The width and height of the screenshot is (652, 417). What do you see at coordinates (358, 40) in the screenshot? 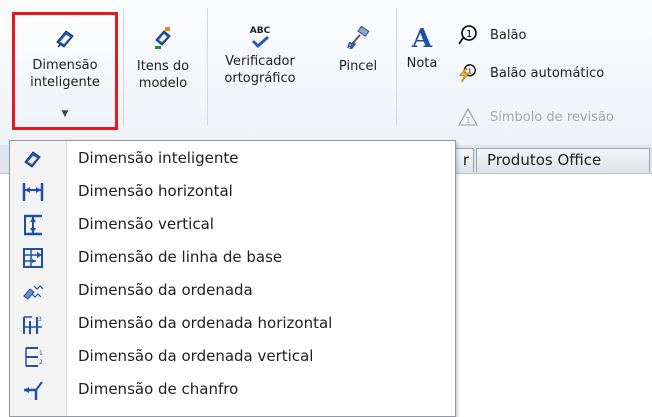
I see `format-painter-icon: A` at bounding box center [358, 40].